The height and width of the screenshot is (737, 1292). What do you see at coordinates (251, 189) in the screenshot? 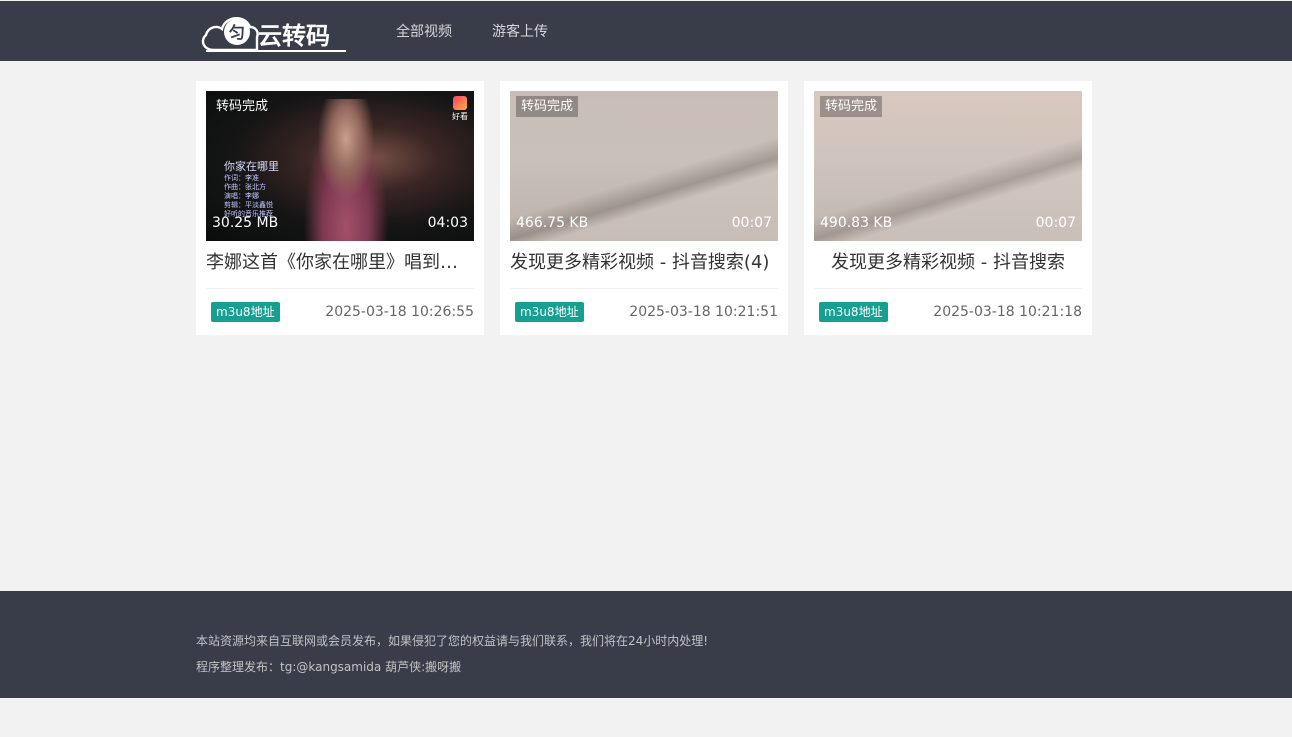
I see `thumbnail-credits: 你家在哪里 作词：李准 作曲：张北方 演唱：李娜 剪辑：平淡鑫悦 好听的音乐推荐` at bounding box center [251, 189].